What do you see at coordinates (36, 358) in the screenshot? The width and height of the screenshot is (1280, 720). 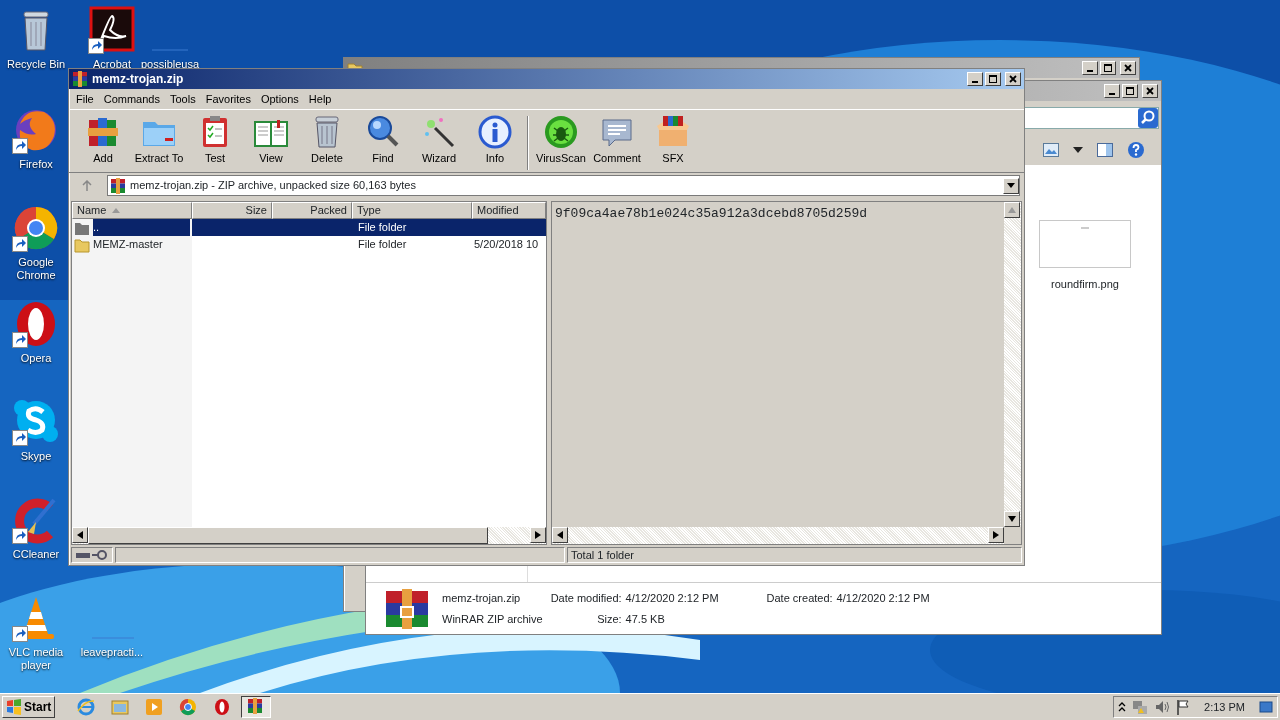 I see `icon-label: Opera` at bounding box center [36, 358].